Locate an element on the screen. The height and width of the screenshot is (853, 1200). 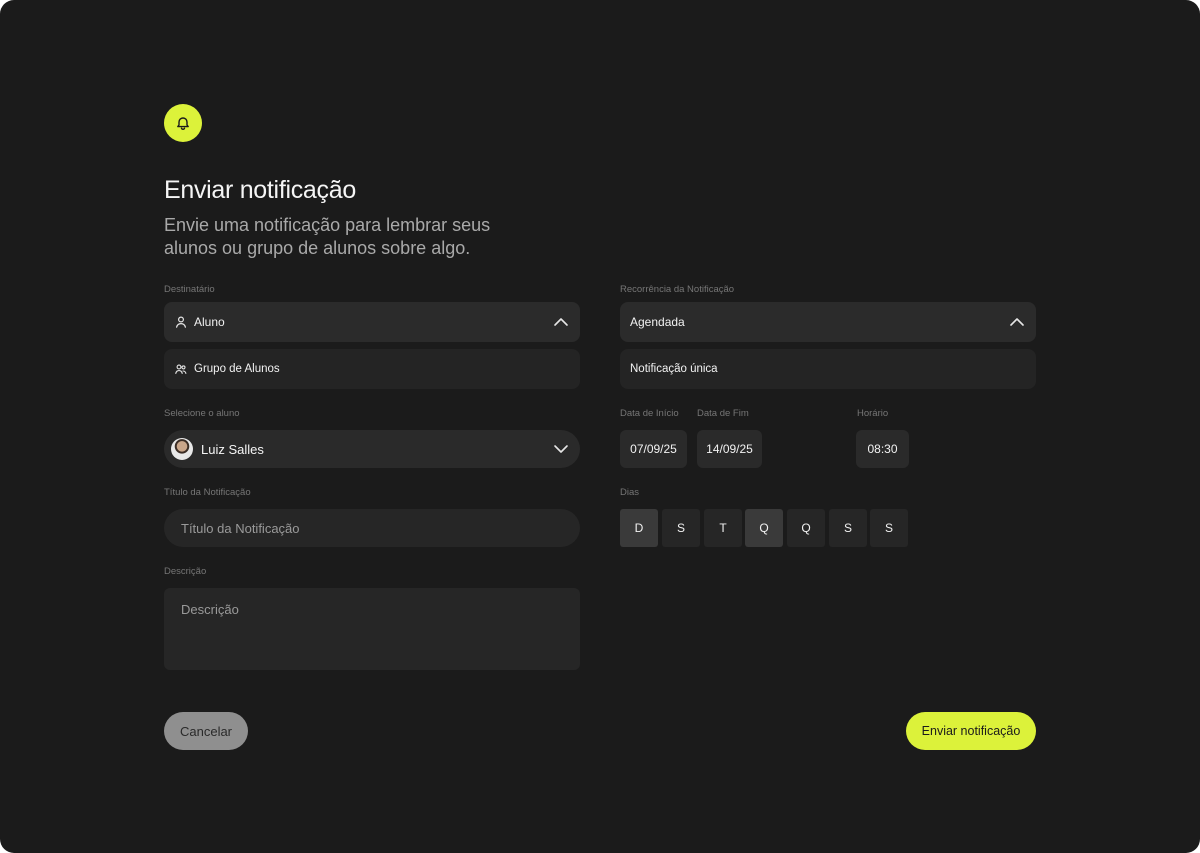
day-toggle-saturday: S is located at coordinates (889, 528).